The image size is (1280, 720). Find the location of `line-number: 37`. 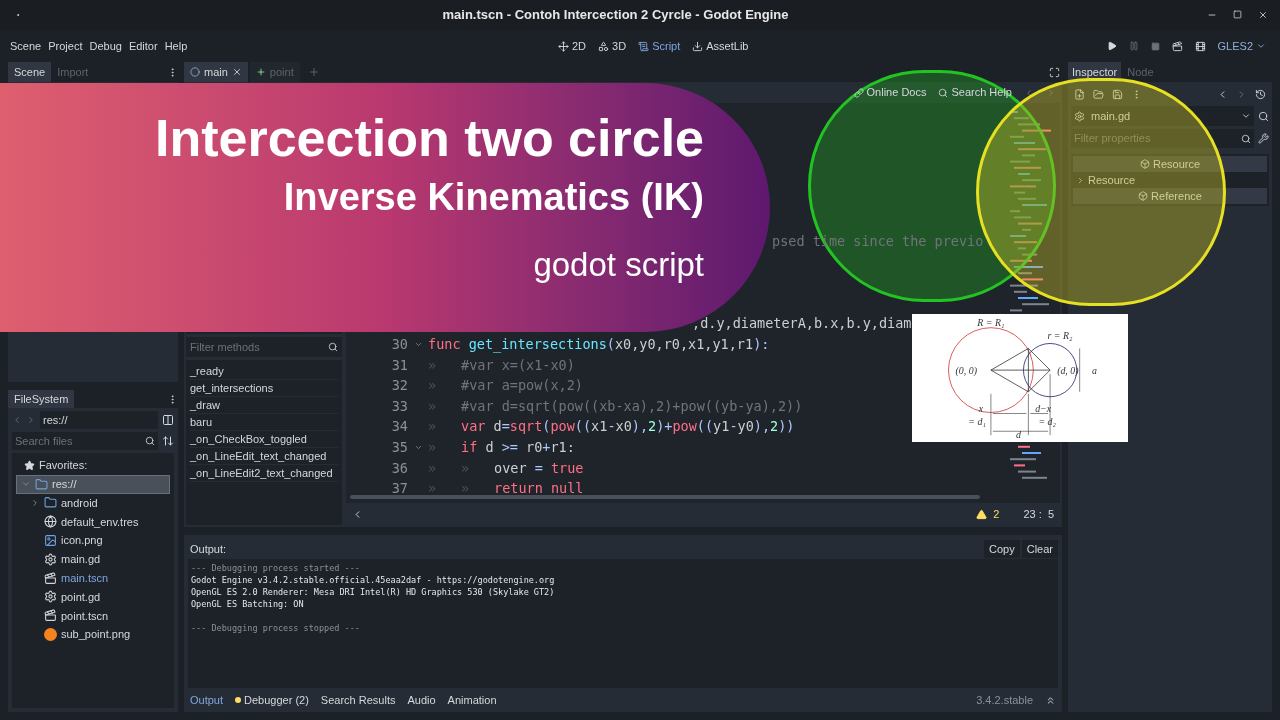

line-number: 37 is located at coordinates (399, 489).